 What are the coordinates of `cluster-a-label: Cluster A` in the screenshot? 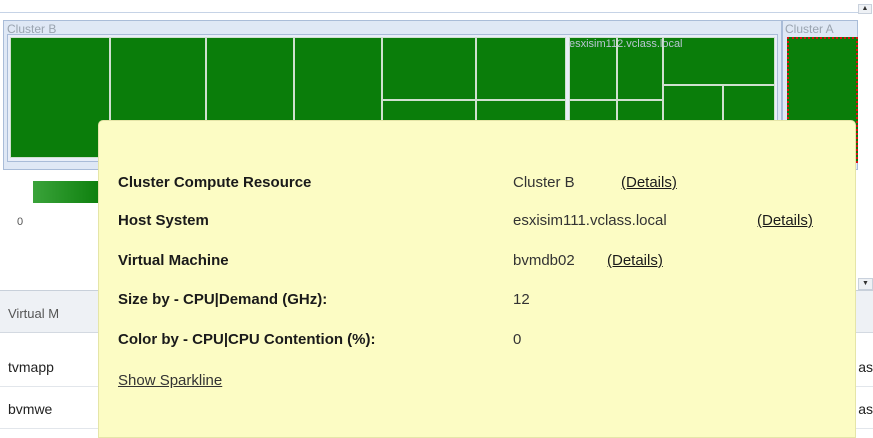 It's located at (809, 29).